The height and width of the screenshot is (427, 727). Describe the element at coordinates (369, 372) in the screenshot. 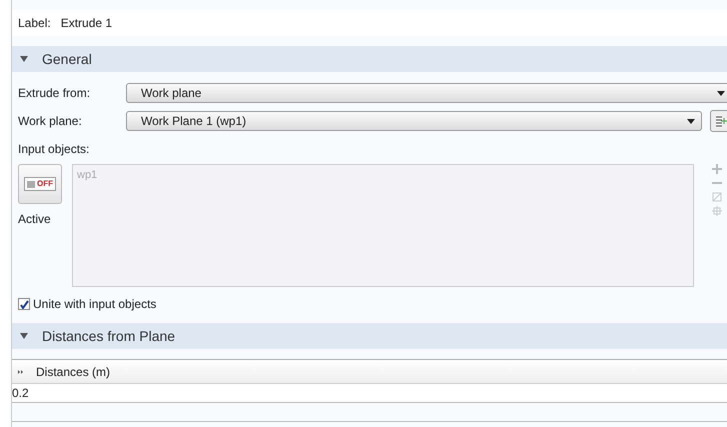

I see `table-header: Distances (m)` at that location.